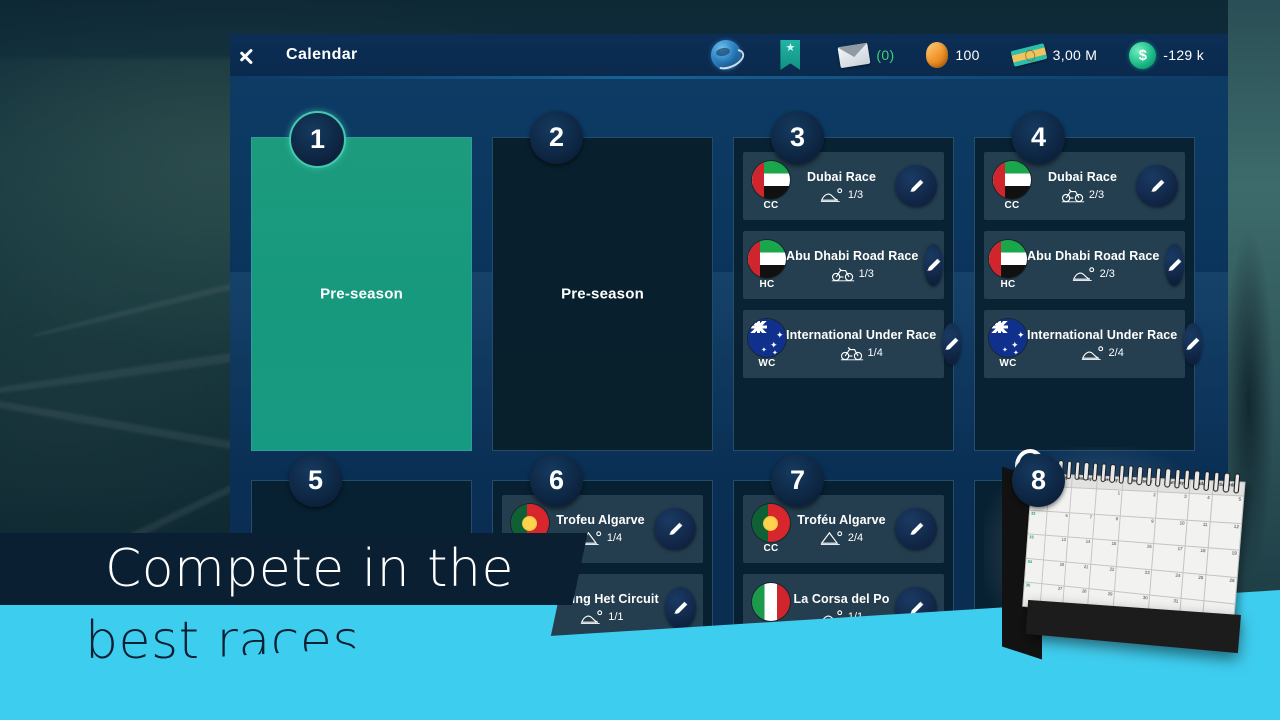  I want to click on race-category-label: HC, so click(767, 284).